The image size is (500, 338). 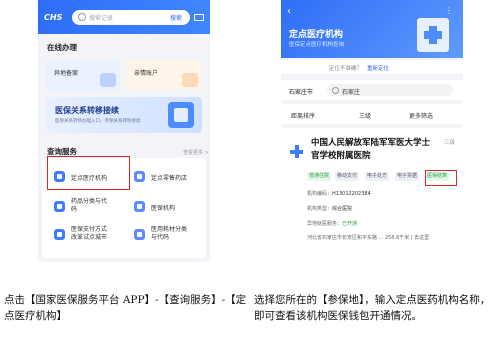 What do you see at coordinates (320, 194) in the screenshot?
I see `info-label: 机构编码：` at bounding box center [320, 194].